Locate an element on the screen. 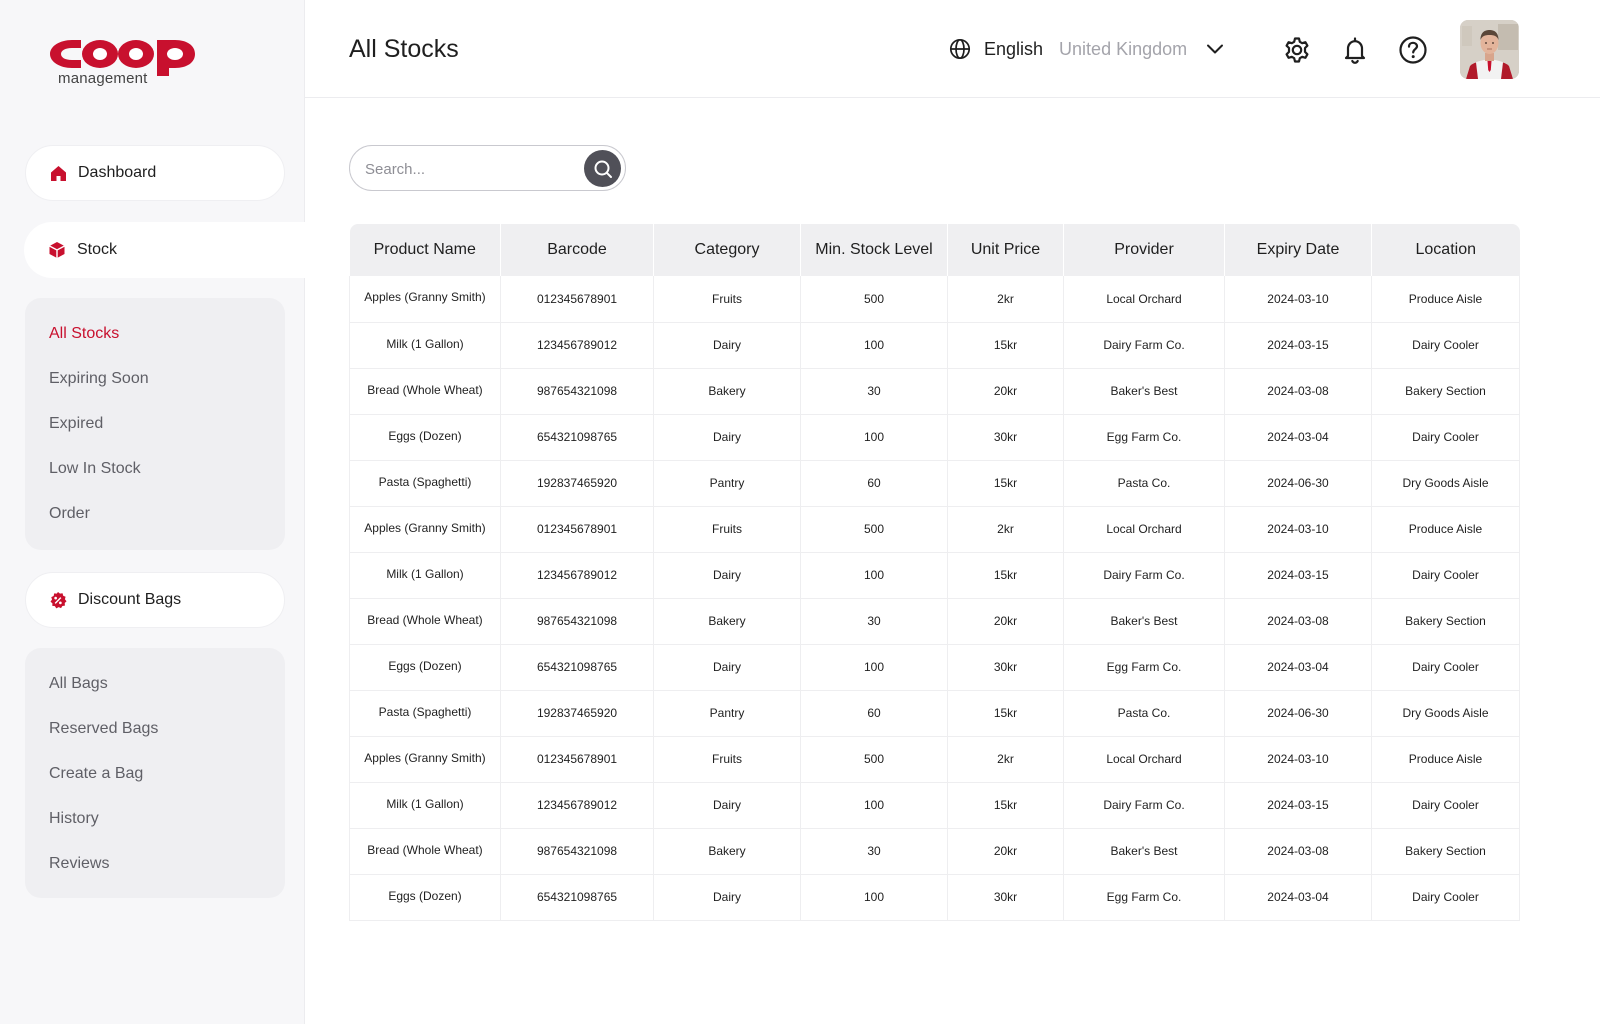  submenu-low-in-stock: Low In Stock is located at coordinates (95, 469).